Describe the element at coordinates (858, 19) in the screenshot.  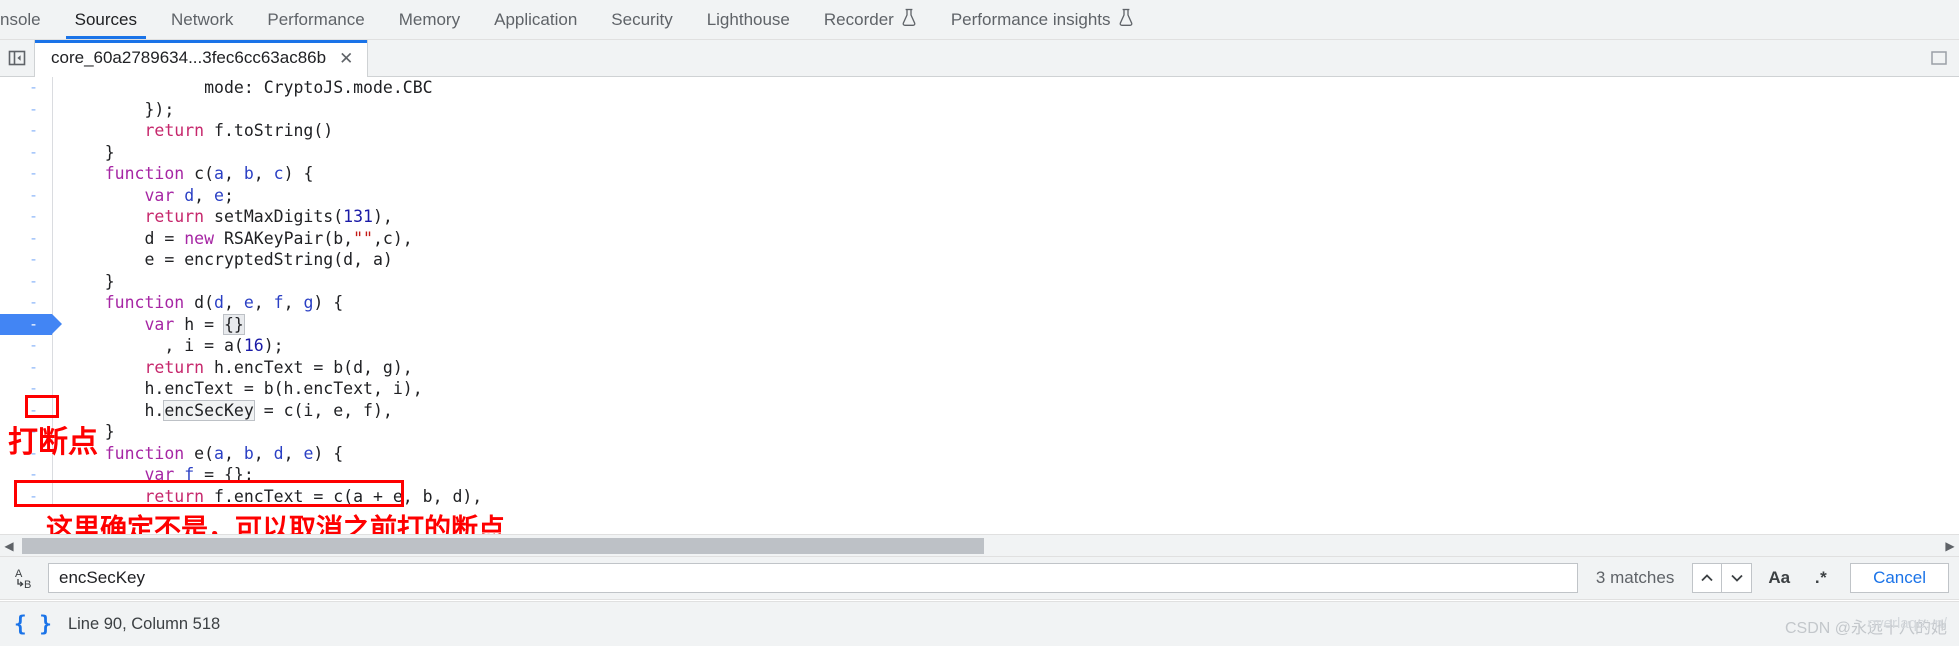
I see `panel-tab-label: Recorder` at that location.